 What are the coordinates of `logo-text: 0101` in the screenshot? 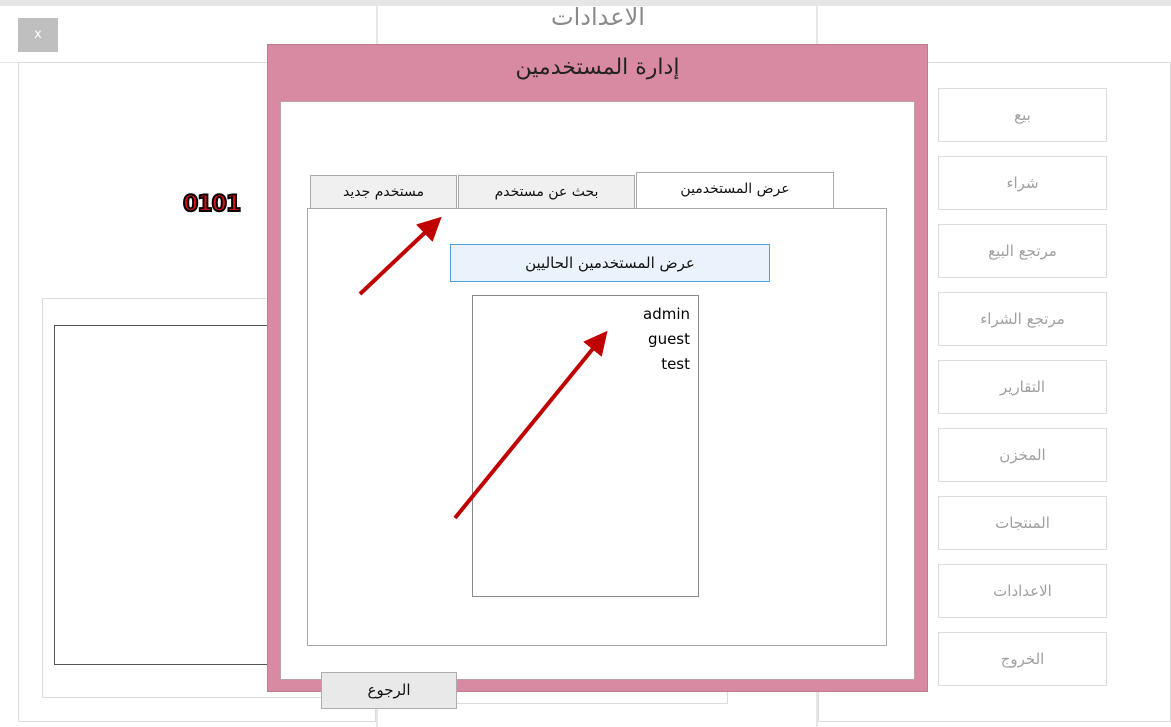 It's located at (212, 204).